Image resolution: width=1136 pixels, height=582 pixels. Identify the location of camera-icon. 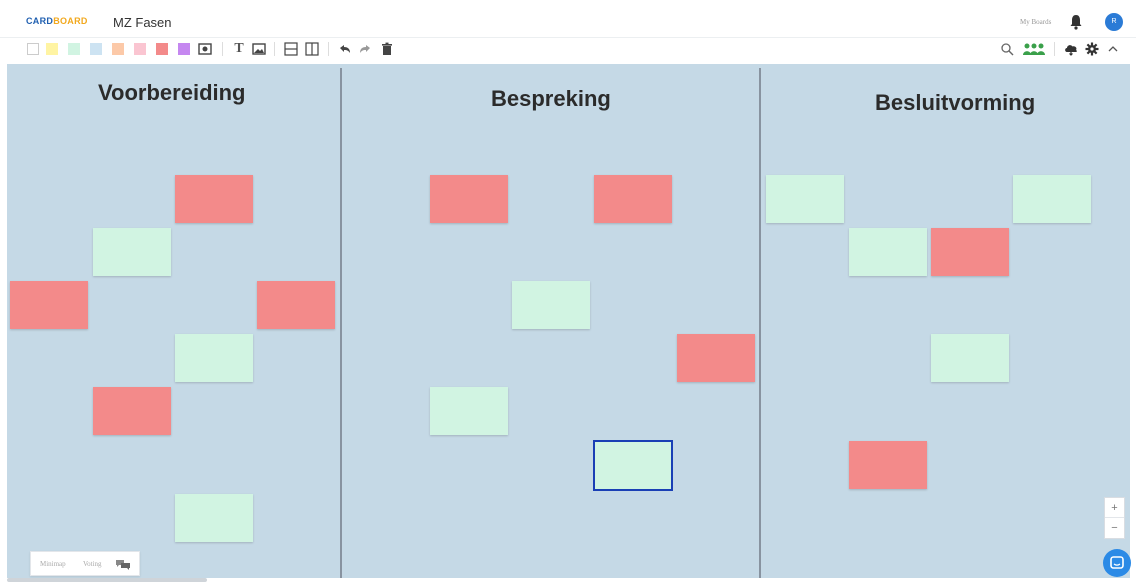
(205, 49).